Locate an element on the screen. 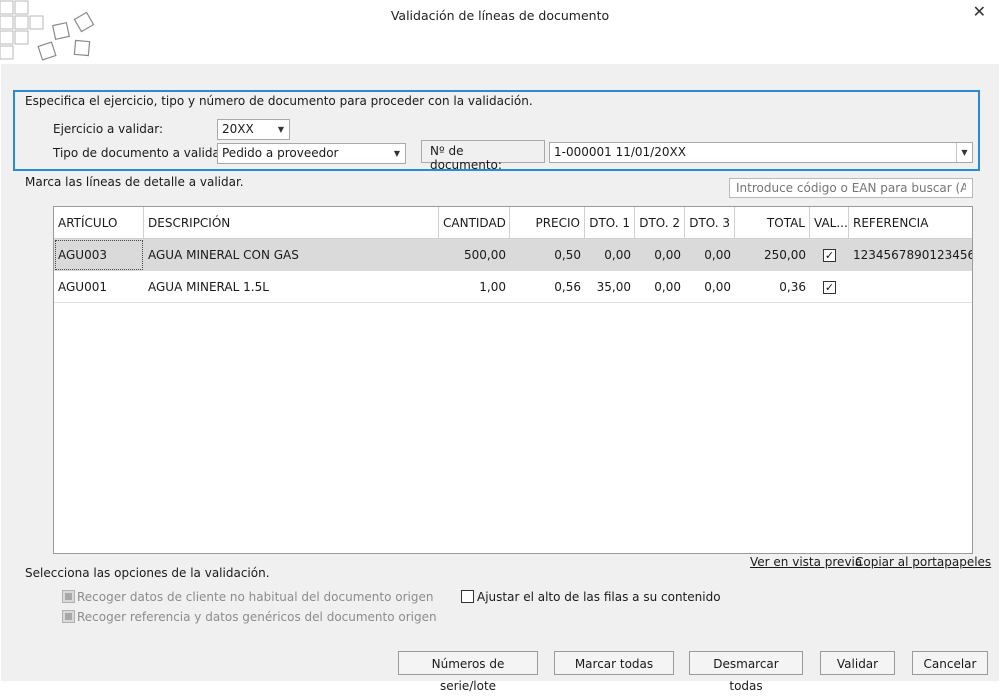  cell-cantidad: 1,00 is located at coordinates (474, 287).